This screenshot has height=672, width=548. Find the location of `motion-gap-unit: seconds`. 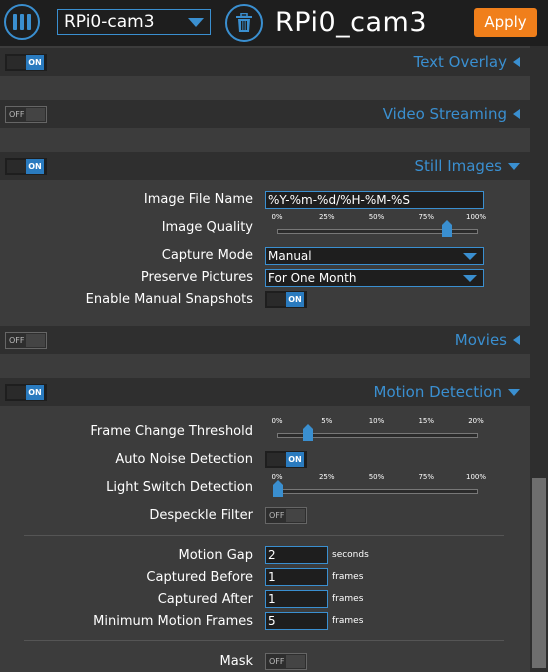

motion-gap-unit: seconds is located at coordinates (350, 555).